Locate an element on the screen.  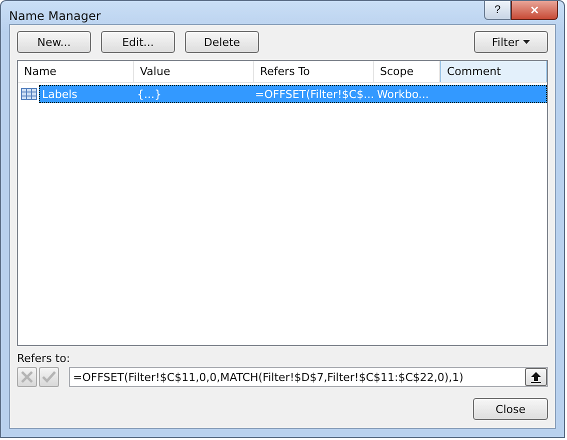
column-header: Value is located at coordinates (194, 71).